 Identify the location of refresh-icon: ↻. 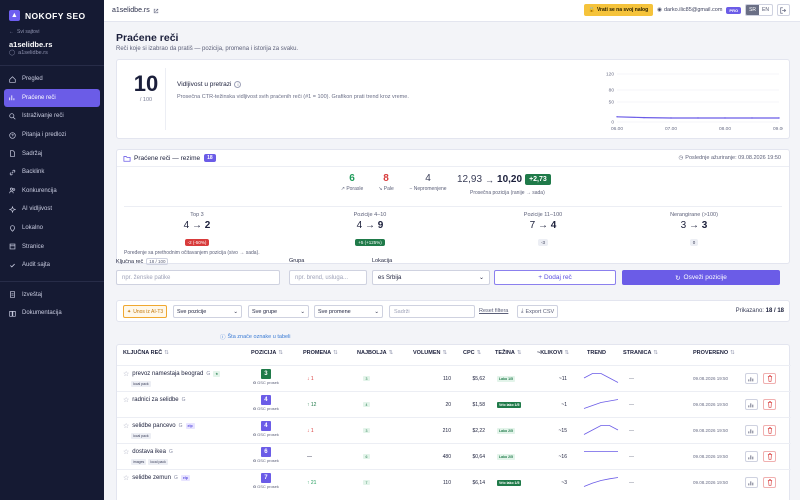
(678, 278).